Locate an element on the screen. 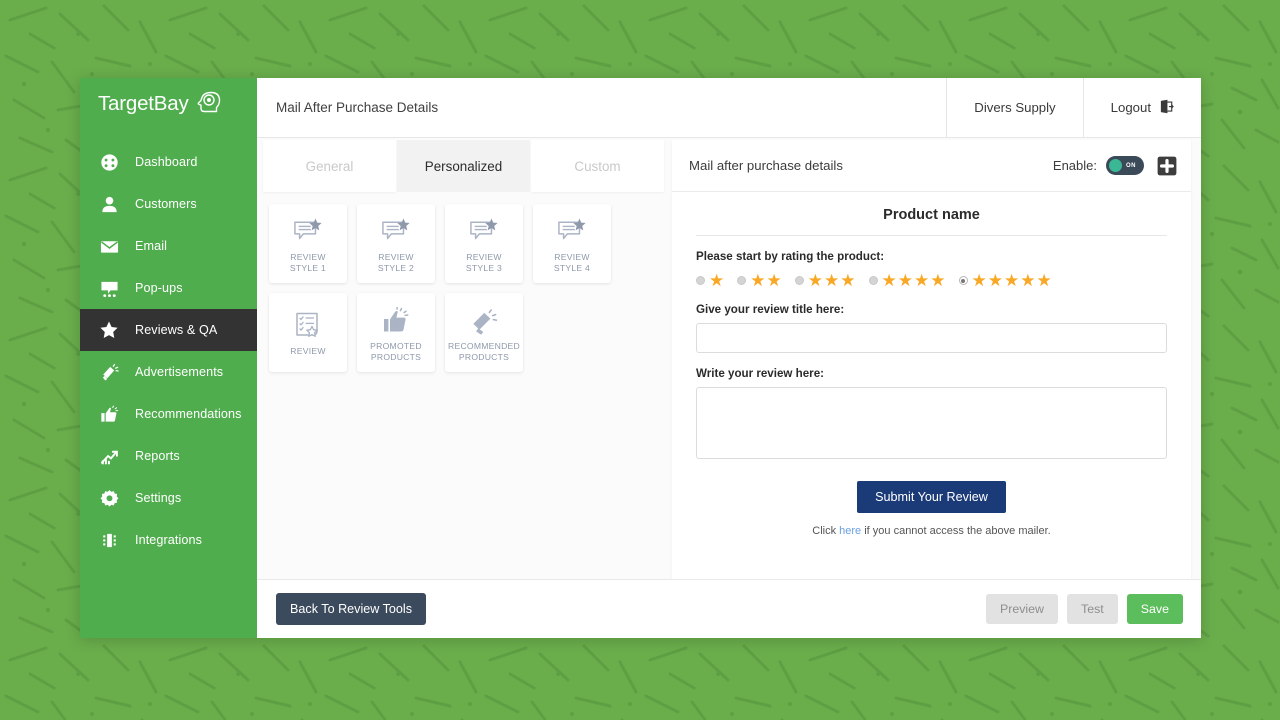 The width and height of the screenshot is (1280, 720). review-title-input is located at coordinates (931, 338).